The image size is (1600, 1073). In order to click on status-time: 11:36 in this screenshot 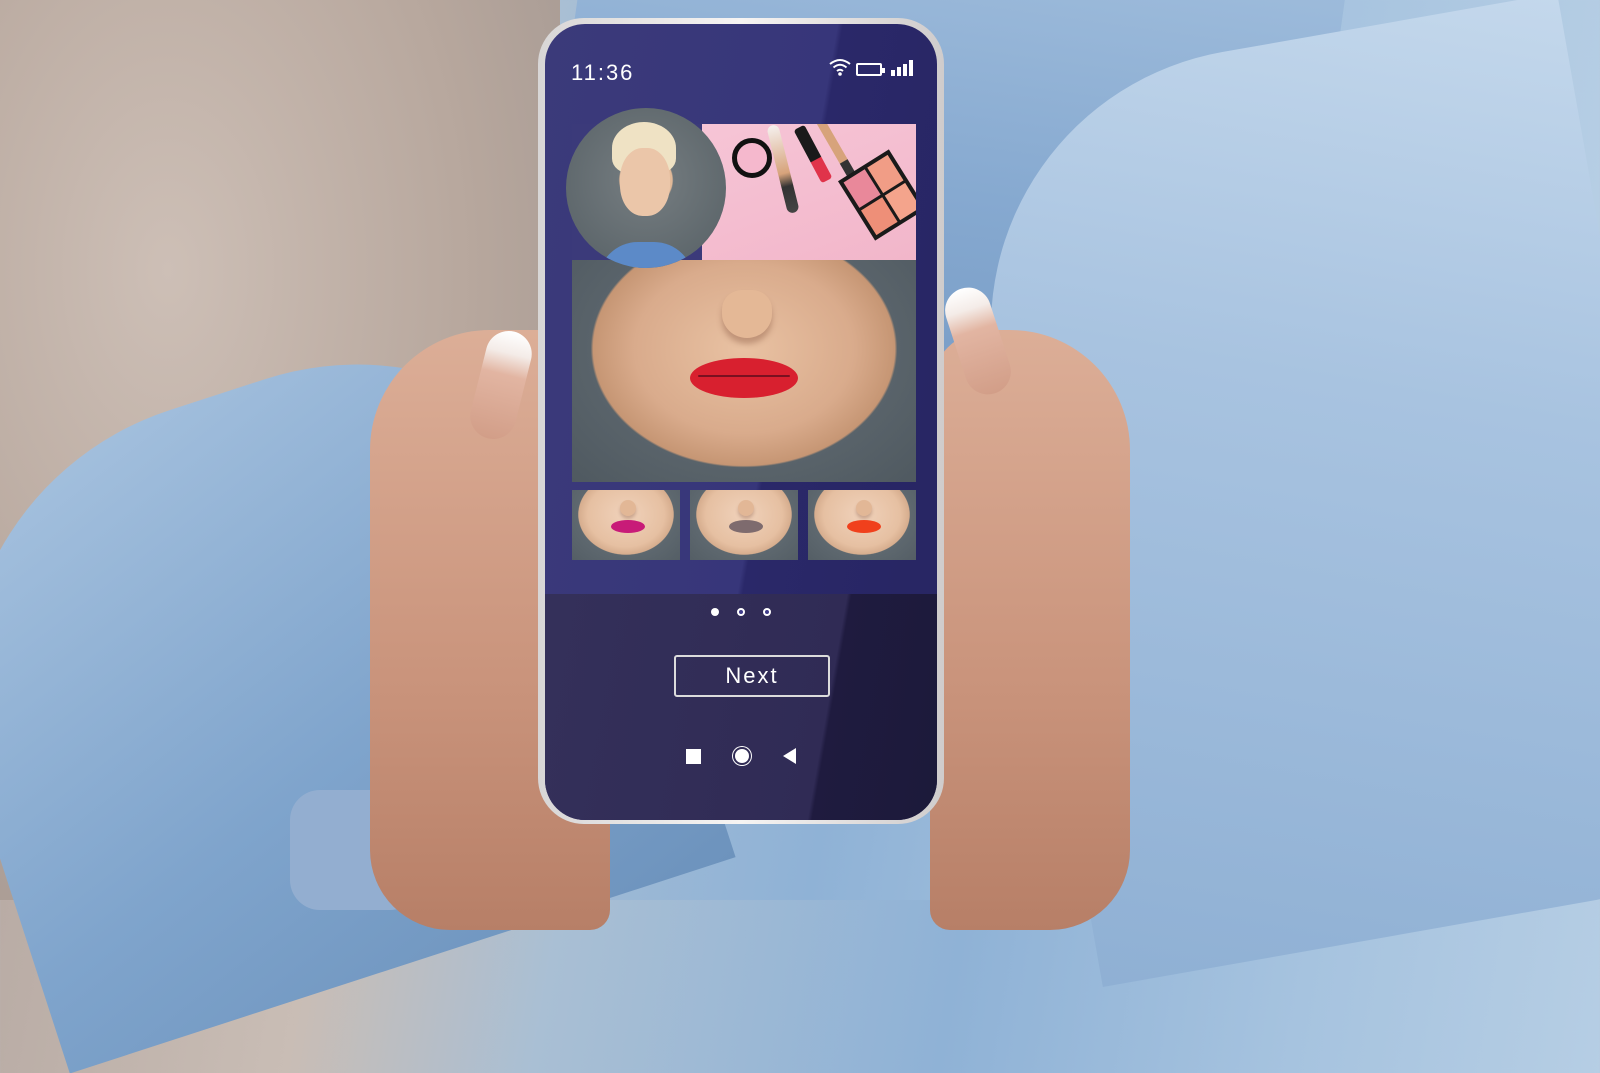, I will do `click(603, 72)`.